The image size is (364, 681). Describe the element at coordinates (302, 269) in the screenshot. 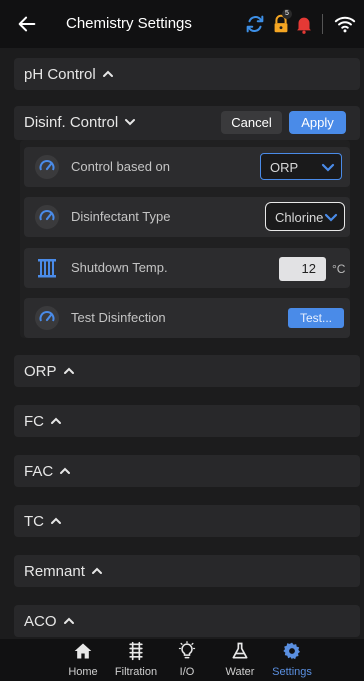

I see `shutdown-temp-input: 12` at that location.